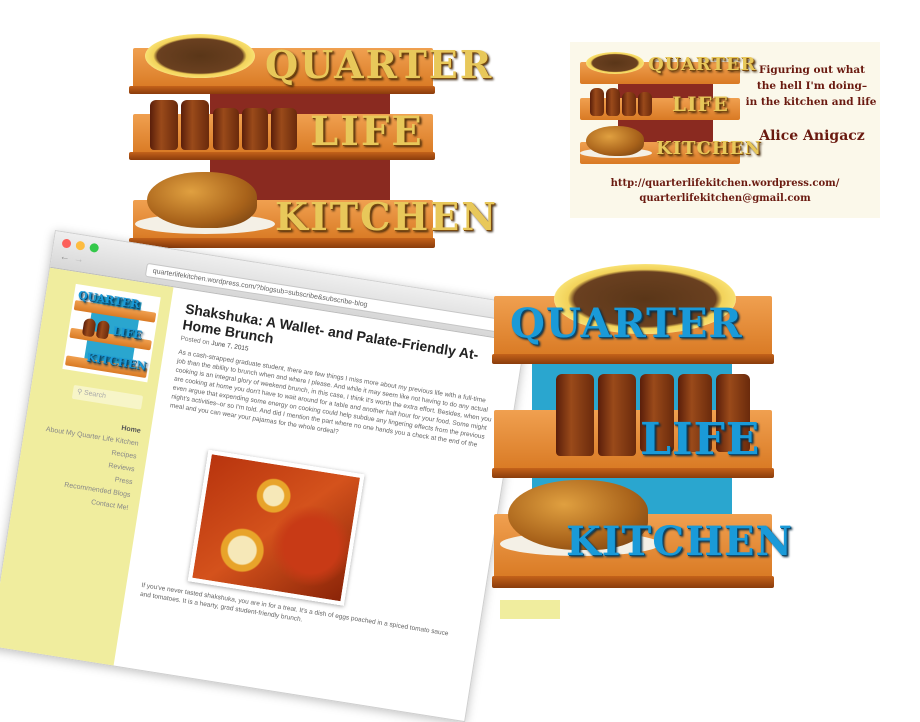 This screenshot has height=722, width=920. I want to click on search-icon: ⚲, so click(79, 392).